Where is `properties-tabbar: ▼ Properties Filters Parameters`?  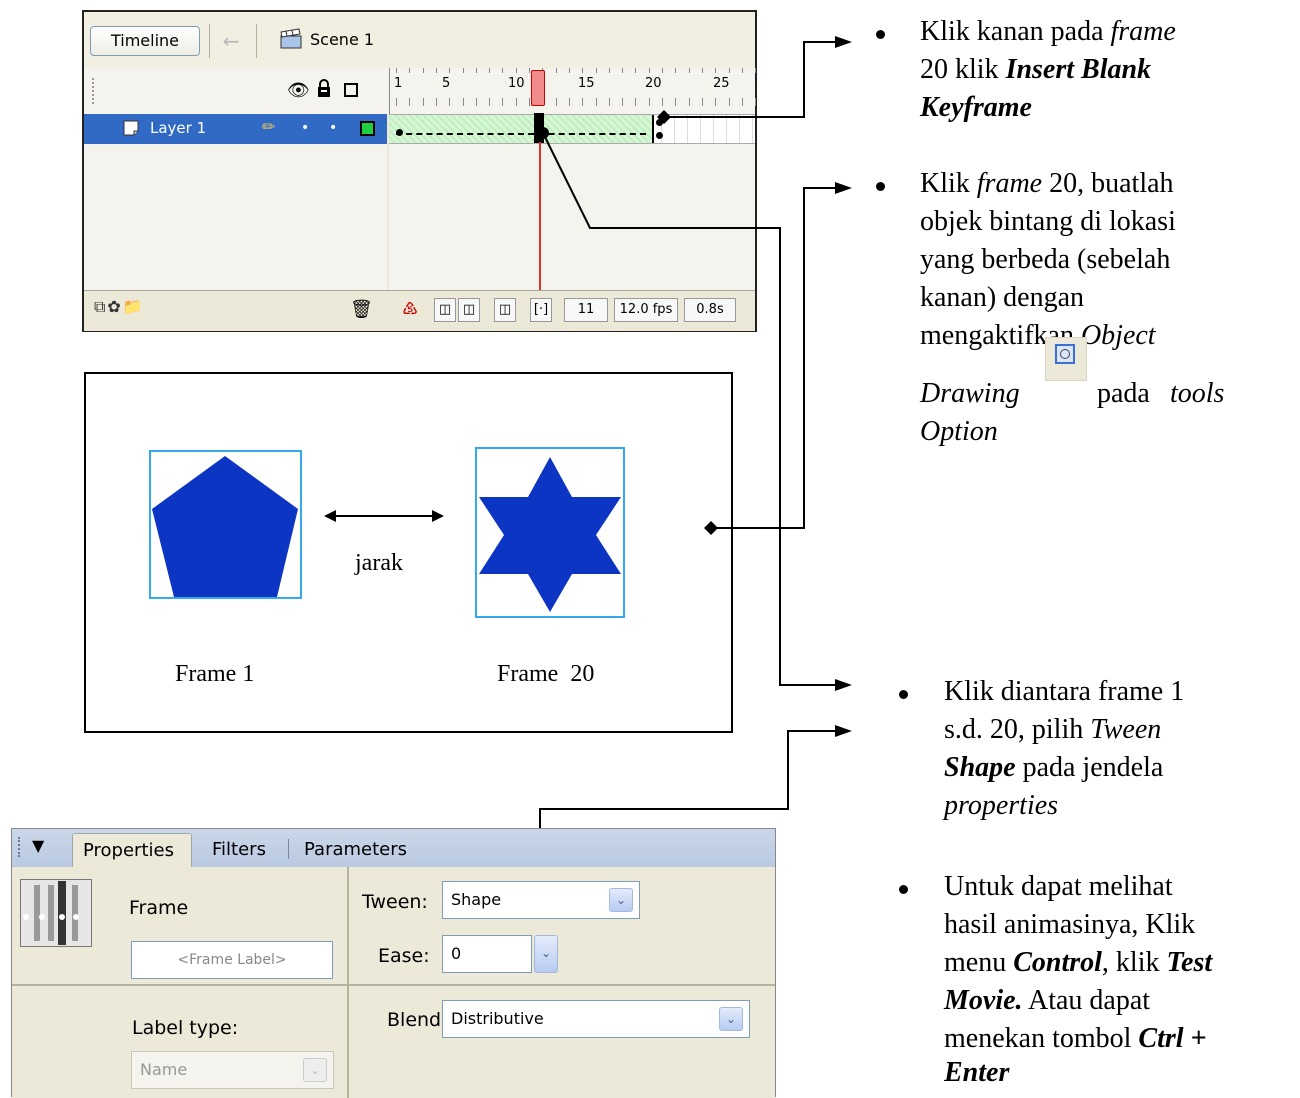
properties-tabbar: ▼ Properties Filters Parameters is located at coordinates (393, 848).